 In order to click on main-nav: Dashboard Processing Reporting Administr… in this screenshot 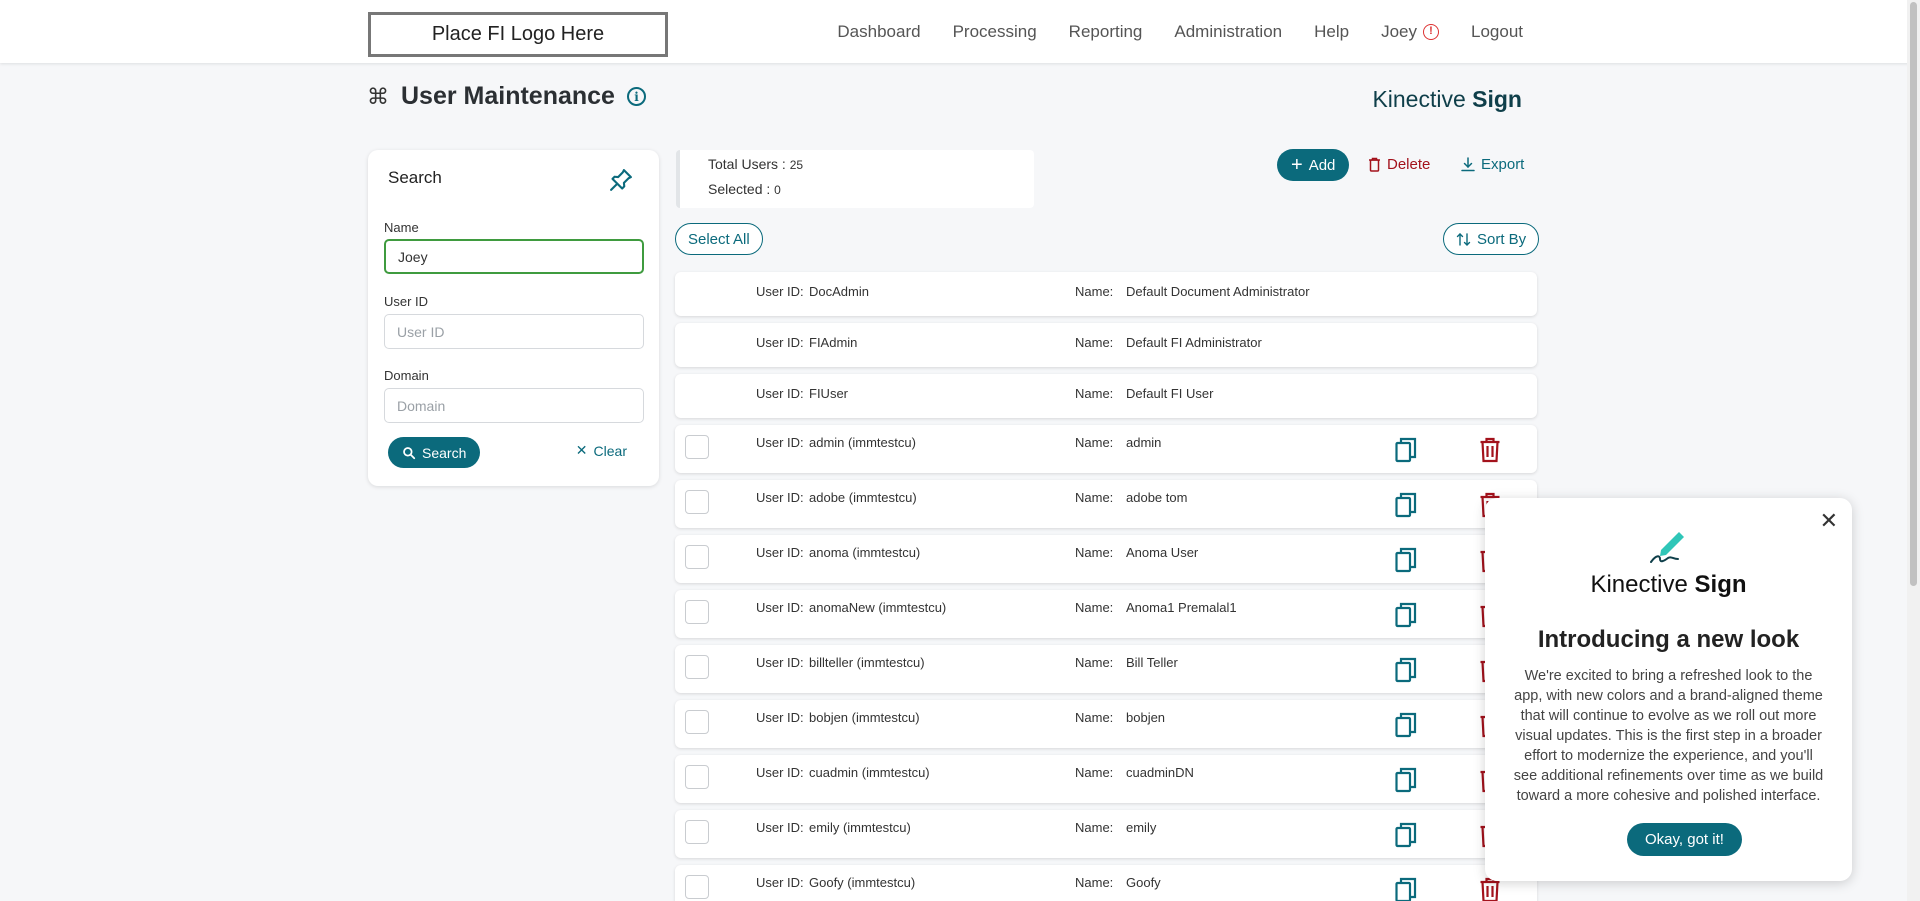, I will do `click(1180, 31)`.